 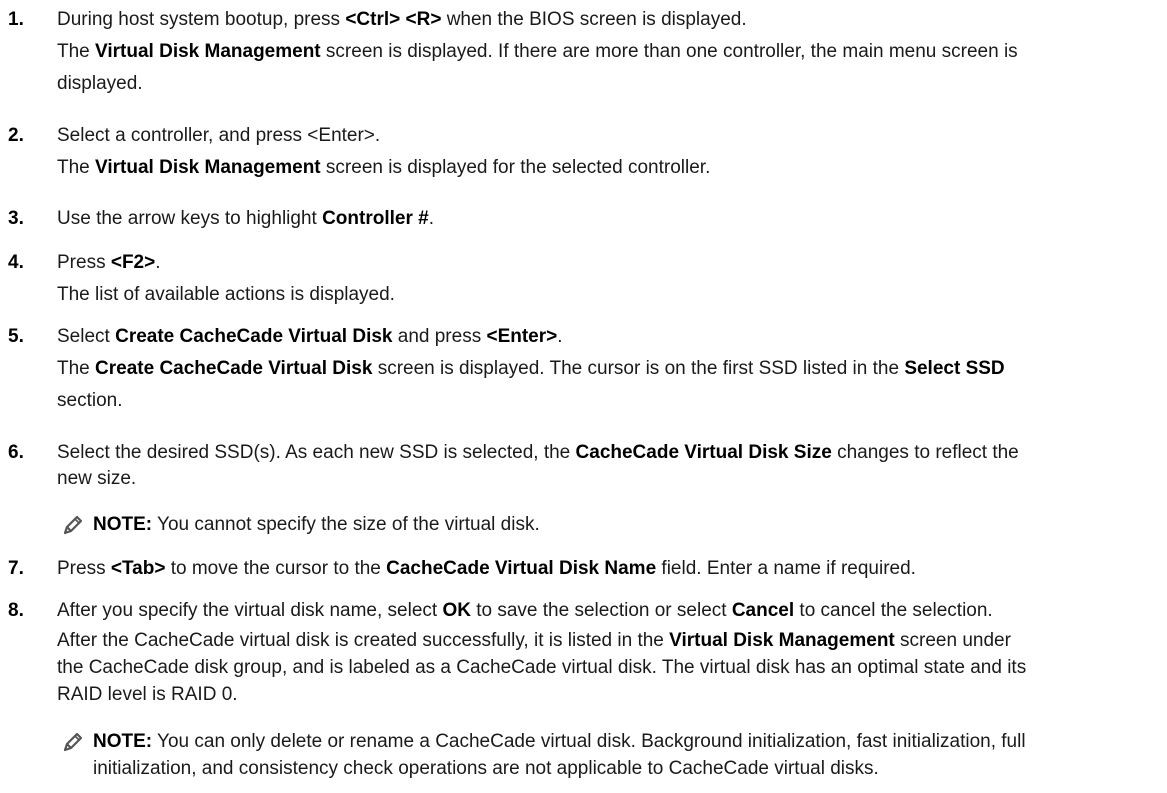 What do you see at coordinates (16, 262) in the screenshot?
I see `step-number: 4.` at bounding box center [16, 262].